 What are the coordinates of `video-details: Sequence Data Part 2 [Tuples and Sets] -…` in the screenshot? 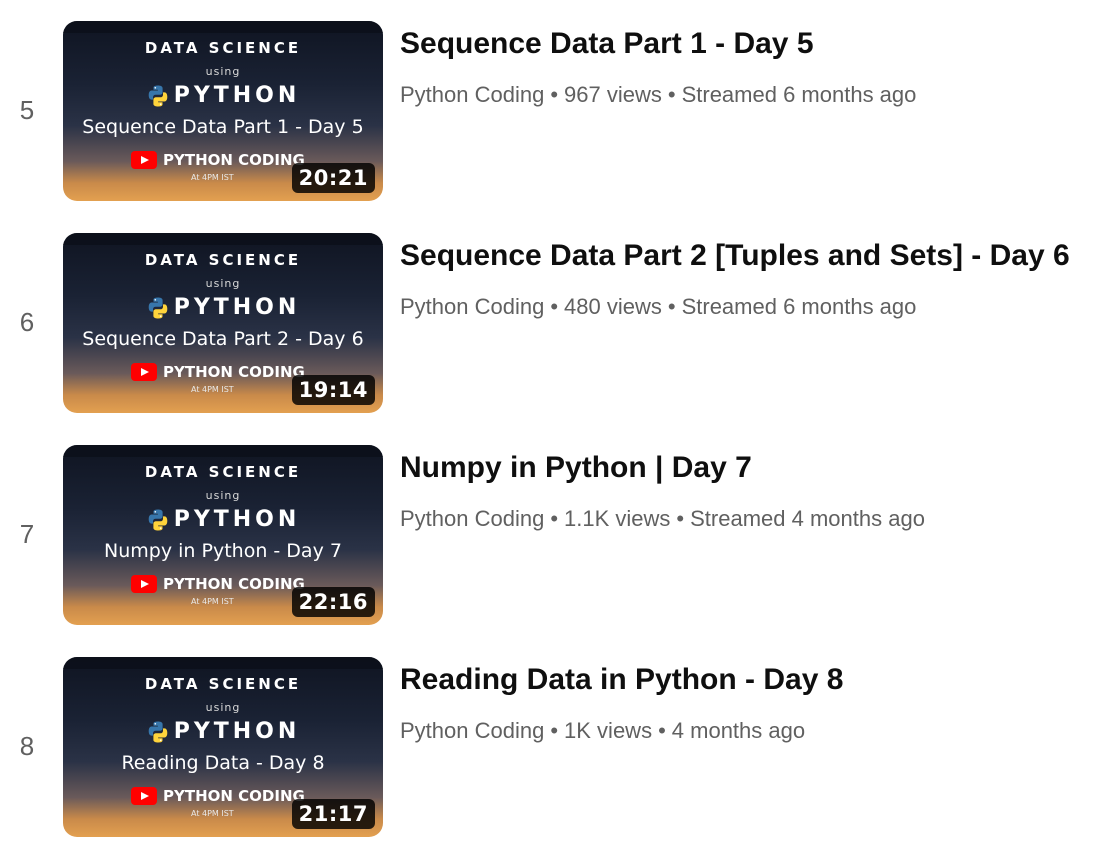 It's located at (746, 279).